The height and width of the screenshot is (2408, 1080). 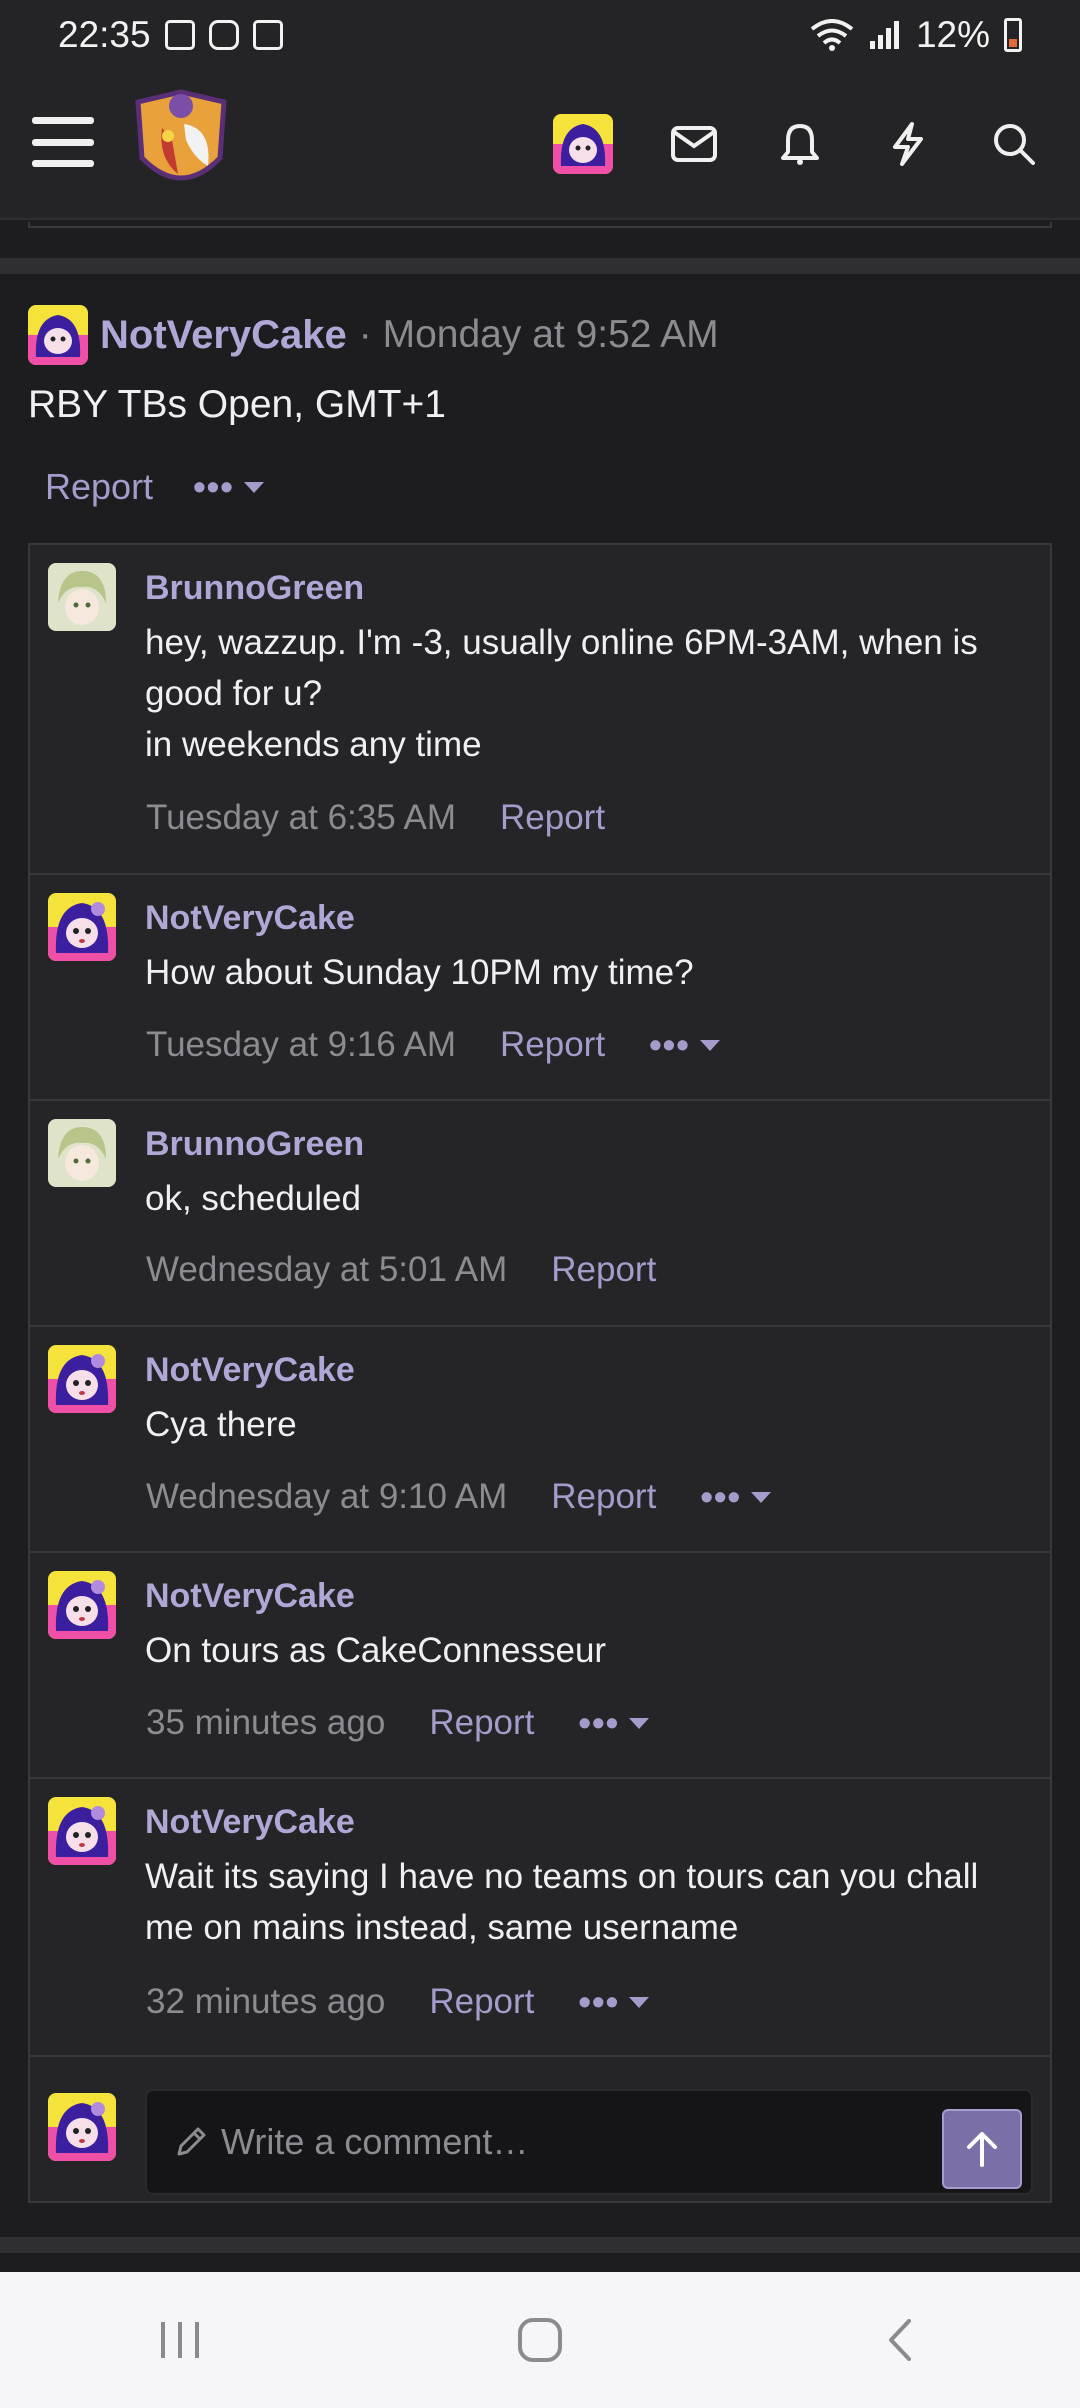 What do you see at coordinates (540, 225) in the screenshot?
I see `previous-post-edge` at bounding box center [540, 225].